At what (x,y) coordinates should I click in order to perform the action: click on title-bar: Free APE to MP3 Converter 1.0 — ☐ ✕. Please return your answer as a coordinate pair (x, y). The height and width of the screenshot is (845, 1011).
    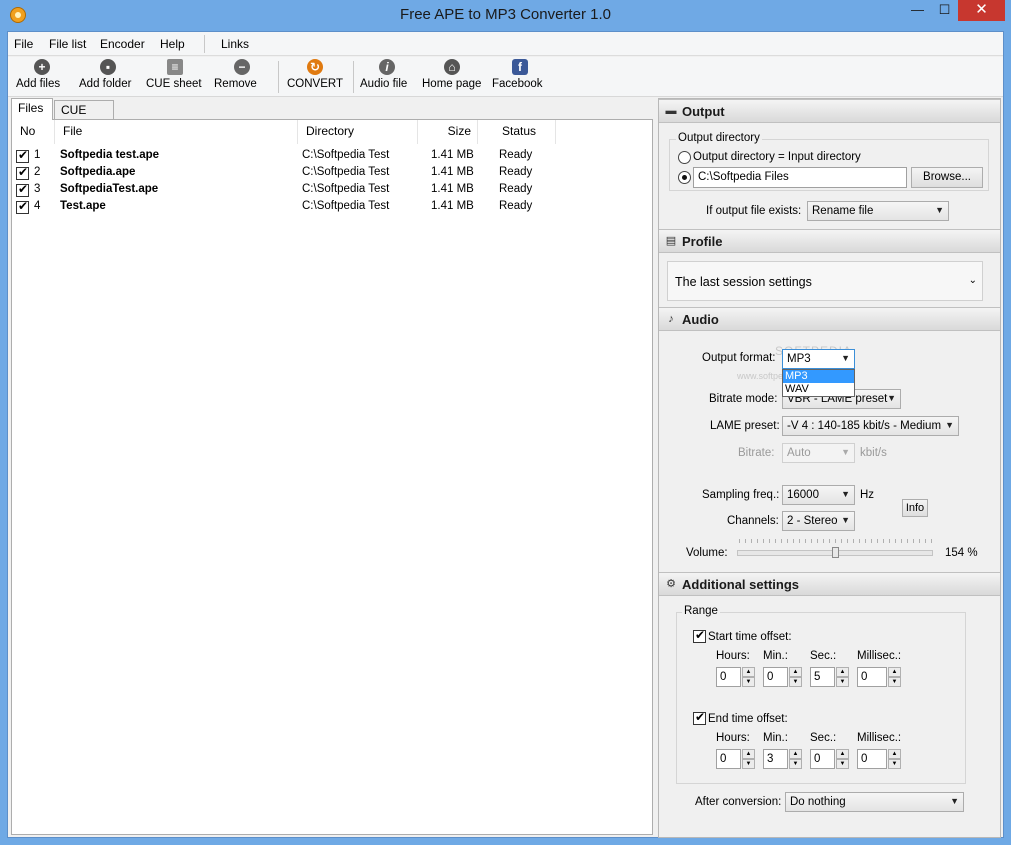
    Looking at the image, I should click on (505, 15).